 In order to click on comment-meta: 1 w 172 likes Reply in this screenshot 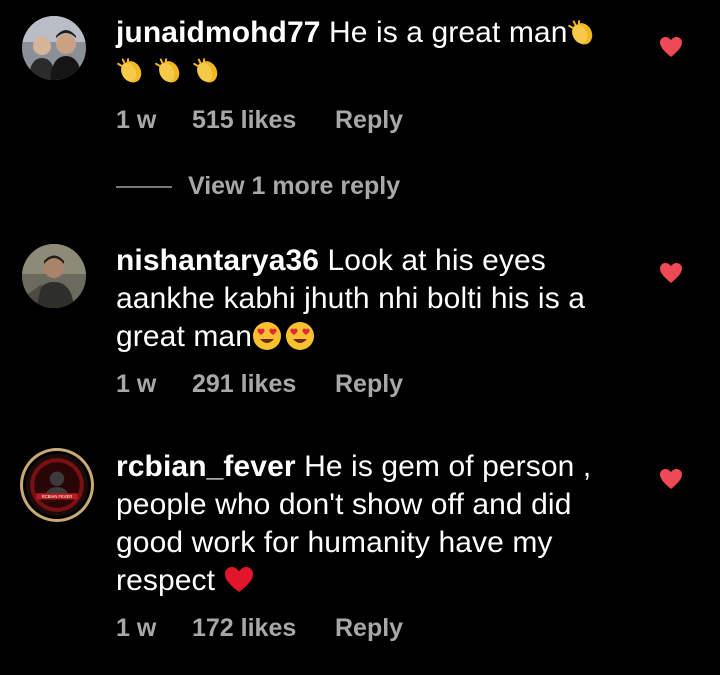, I will do `click(259, 628)`.